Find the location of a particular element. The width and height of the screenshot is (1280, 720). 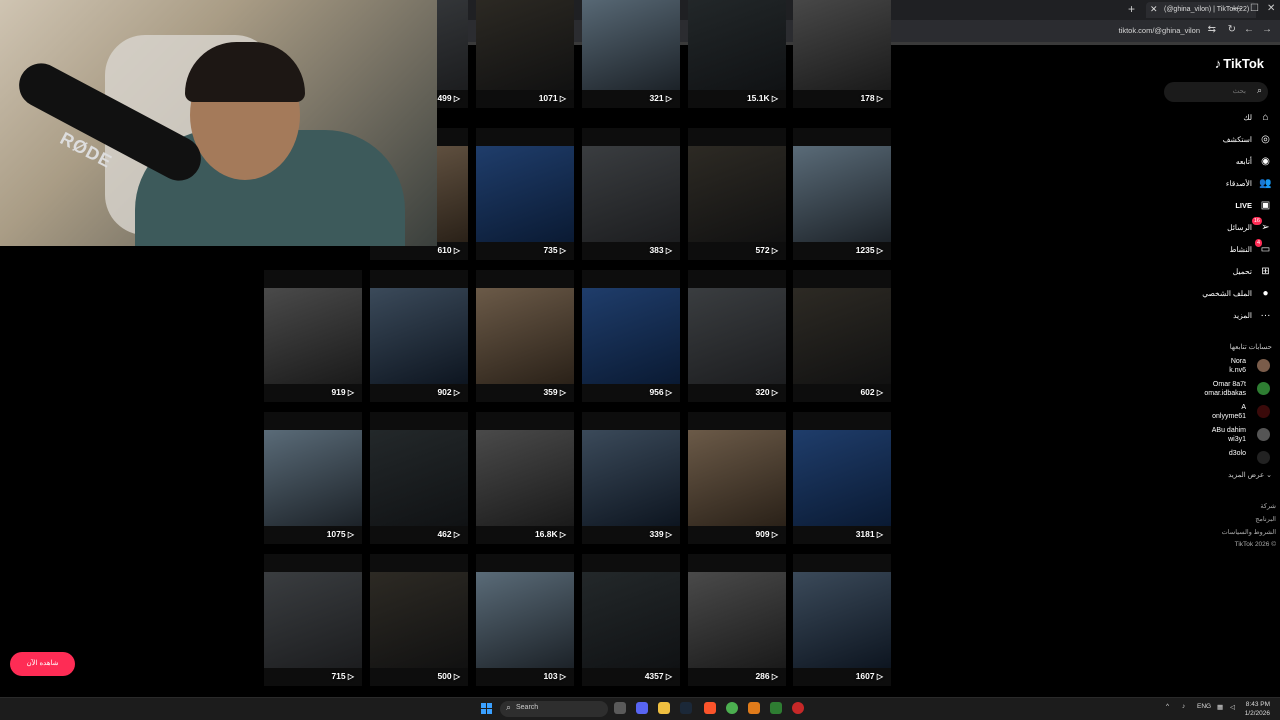

language-indicator: ENG is located at coordinates (1204, 706).